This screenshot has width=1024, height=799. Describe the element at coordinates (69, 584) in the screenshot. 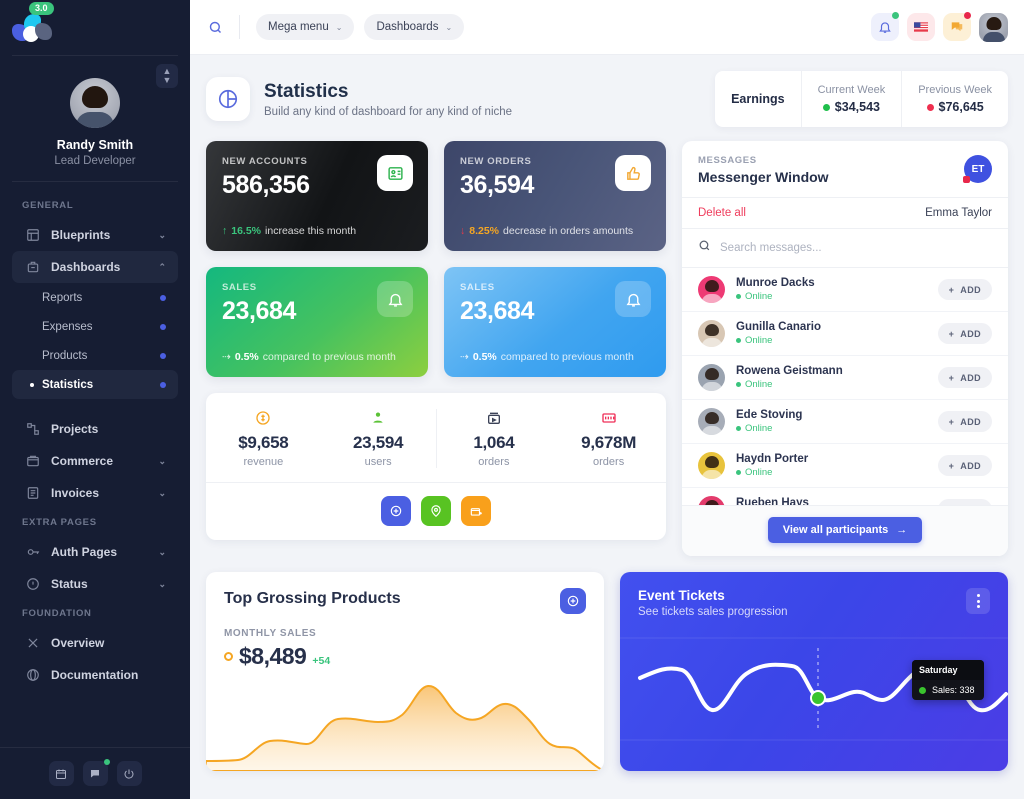

I see `sidebar-item-label: Status` at that location.